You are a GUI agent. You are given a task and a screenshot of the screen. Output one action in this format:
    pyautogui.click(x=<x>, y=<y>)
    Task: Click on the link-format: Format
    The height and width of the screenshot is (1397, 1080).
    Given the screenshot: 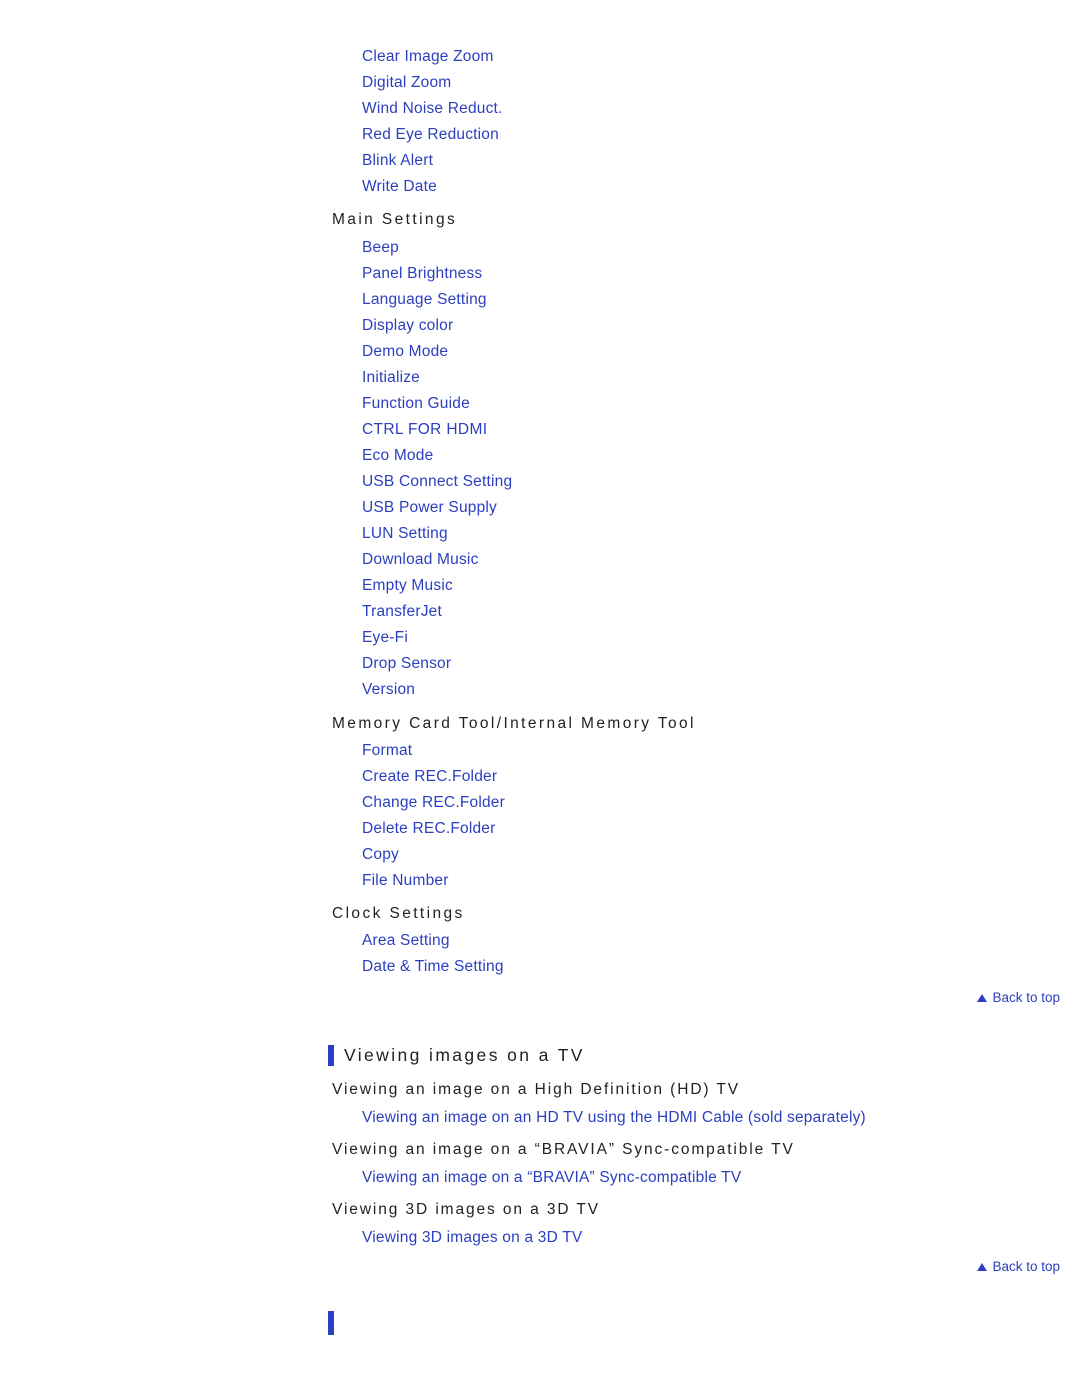 What is the action you would take?
    pyautogui.click(x=387, y=751)
    